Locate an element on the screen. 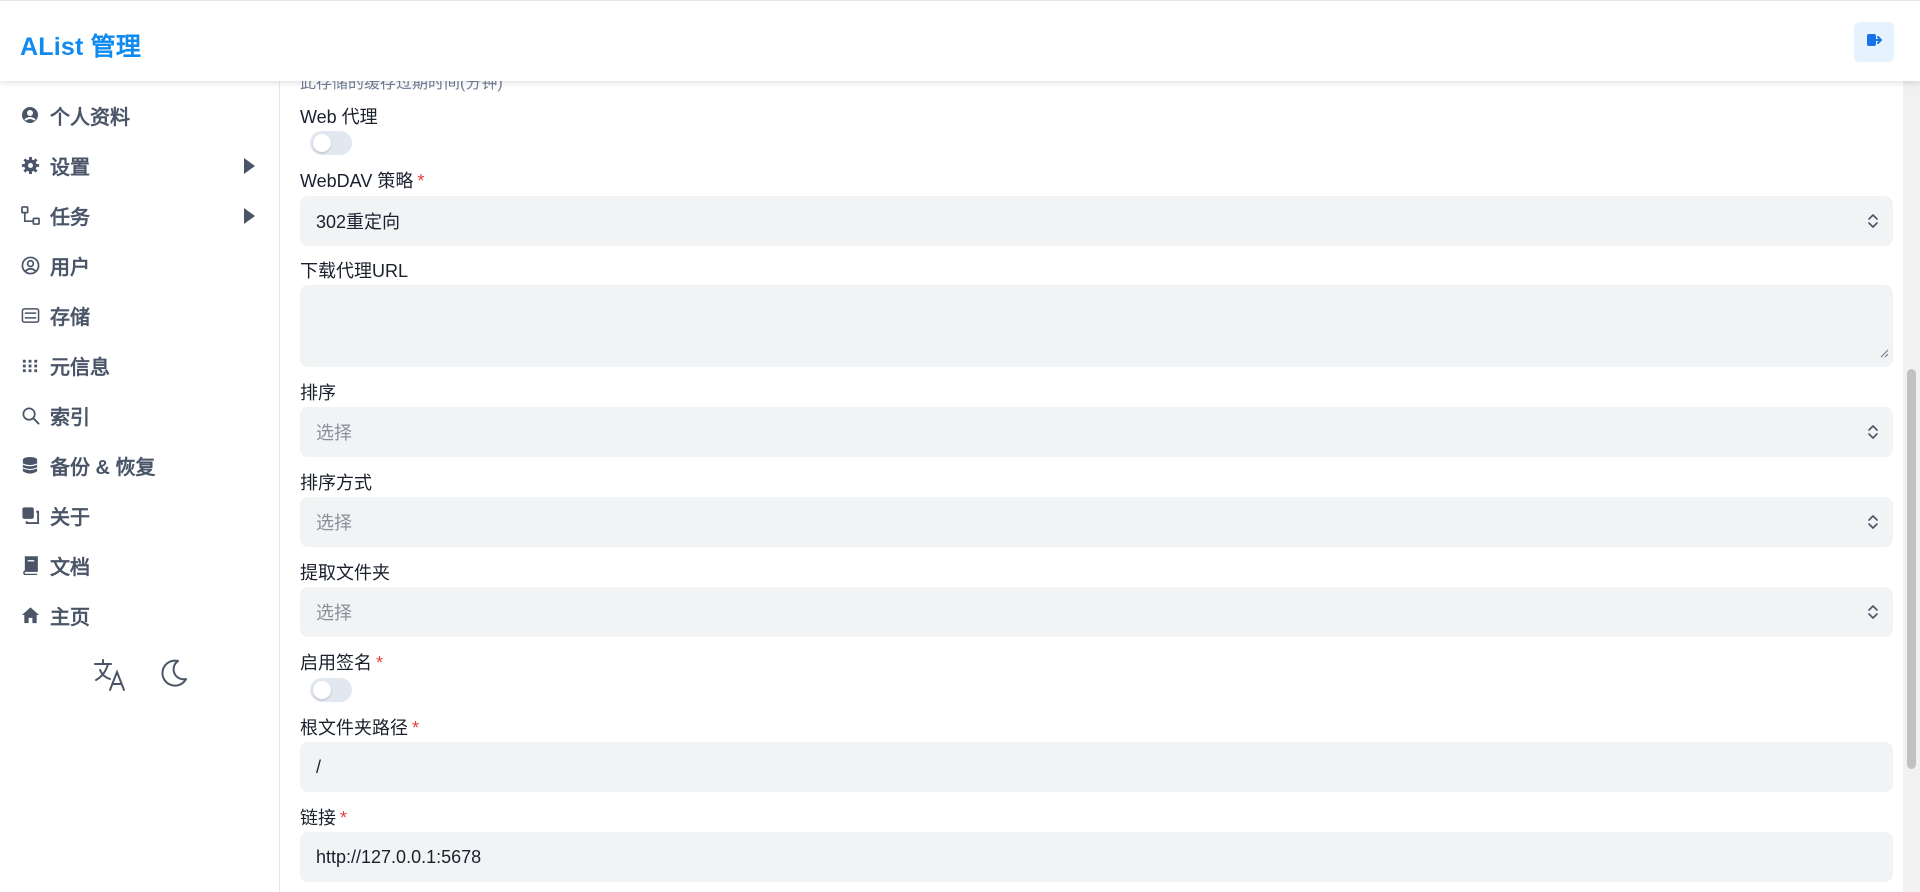 The width and height of the screenshot is (1920, 892). link-input: http://127.0.0.1:5678 is located at coordinates (1096, 857).